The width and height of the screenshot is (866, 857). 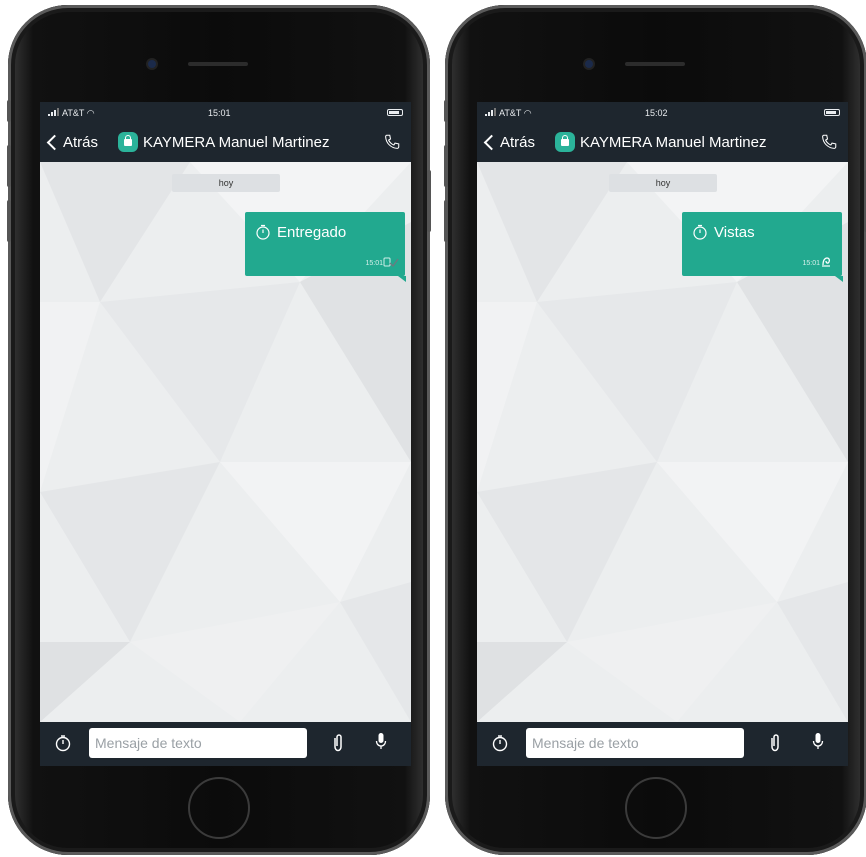 I want to click on status-bar: AT&T ◠ 15:01, so click(x=225, y=113).